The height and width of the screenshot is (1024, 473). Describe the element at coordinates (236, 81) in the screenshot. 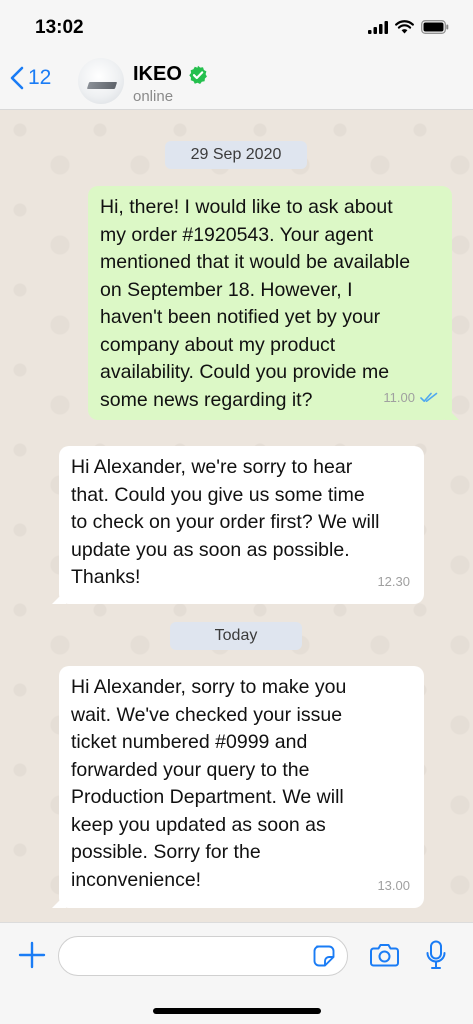

I see `chat-header: 12 IKEO online` at that location.